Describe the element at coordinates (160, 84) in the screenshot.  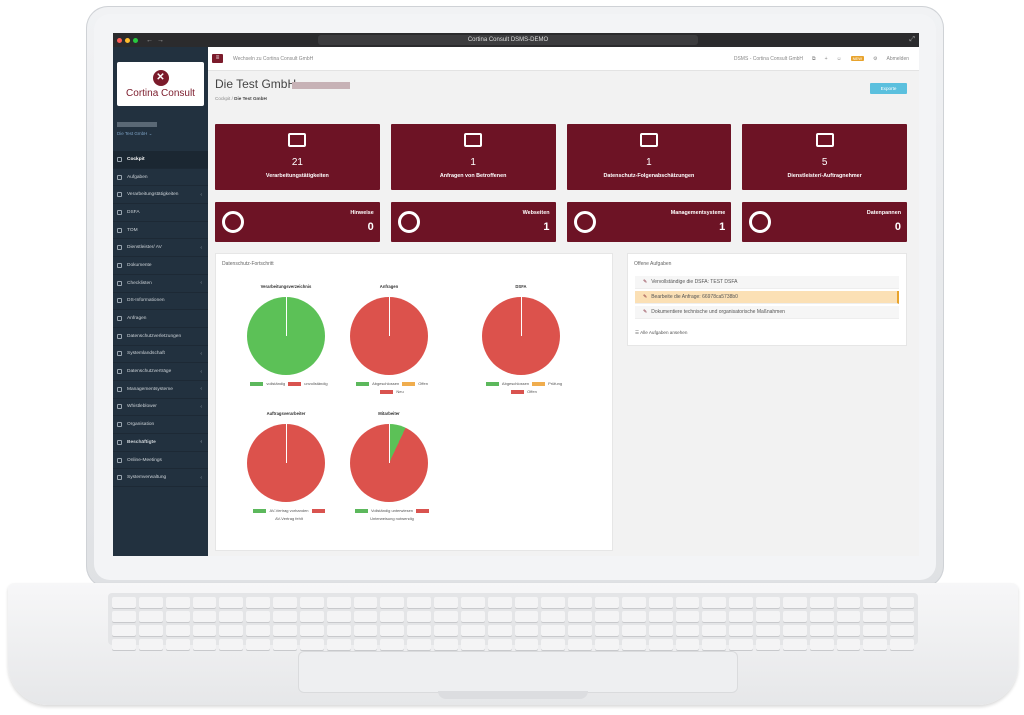
I see `cortina-logo: ✕ Cortina Consult` at that location.